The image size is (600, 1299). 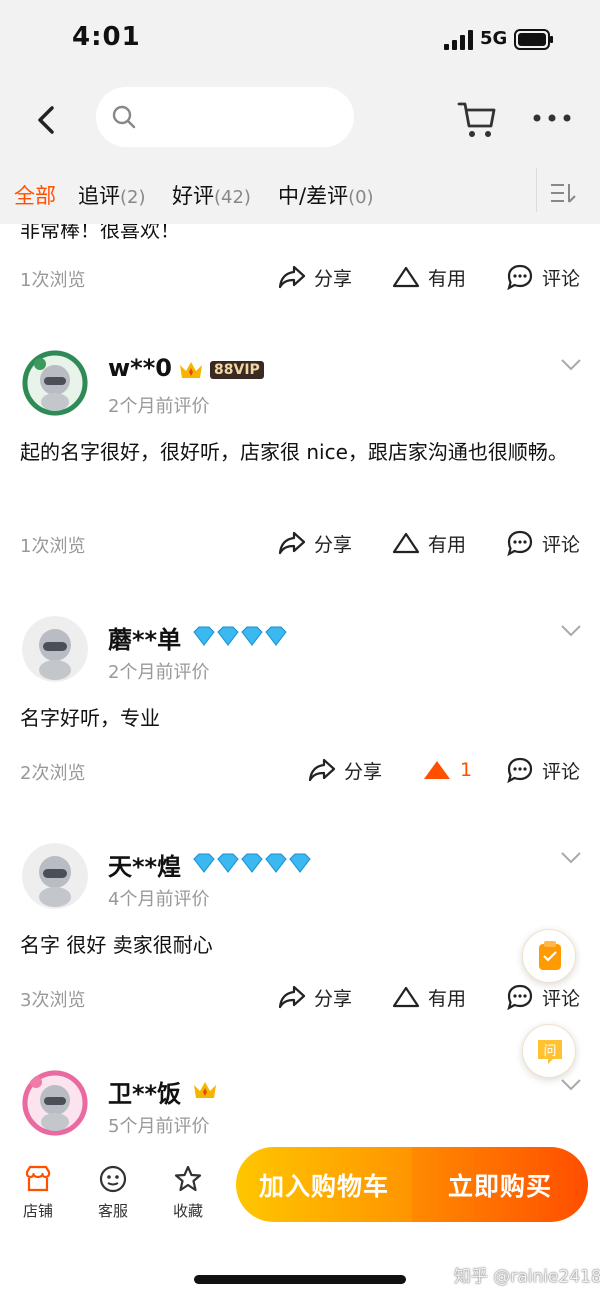 What do you see at coordinates (361, 197) in the screenshot?
I see `tab-mid-count: (0)` at bounding box center [361, 197].